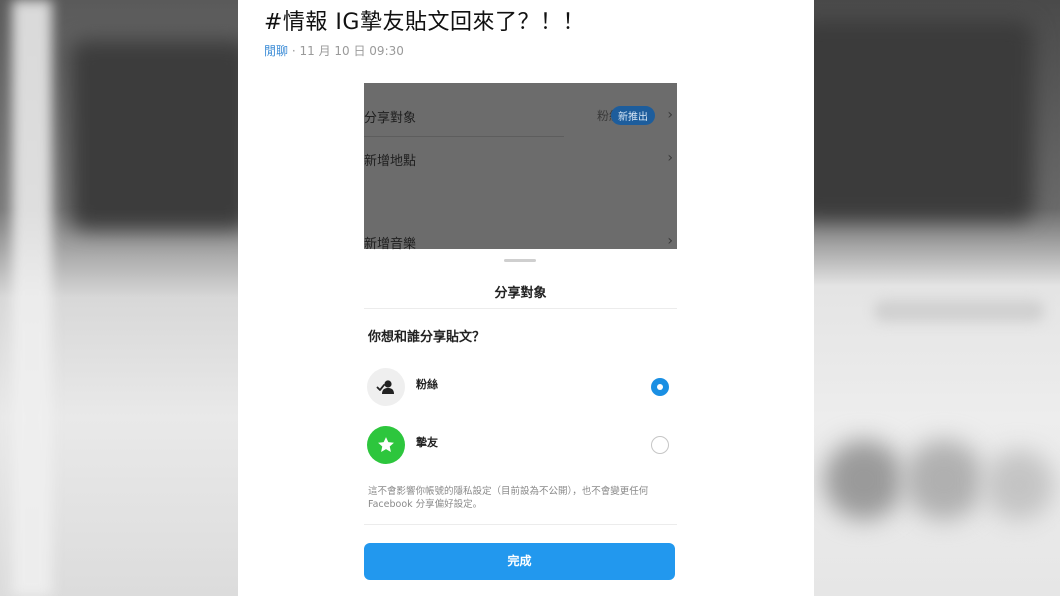  I want to click on followers-icon, so click(386, 387).